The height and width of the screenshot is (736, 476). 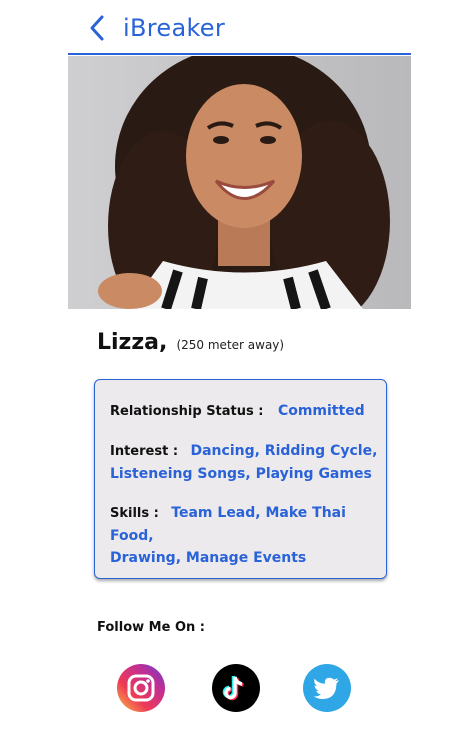 I want to click on app-title: iBreaker, so click(x=174, y=28).